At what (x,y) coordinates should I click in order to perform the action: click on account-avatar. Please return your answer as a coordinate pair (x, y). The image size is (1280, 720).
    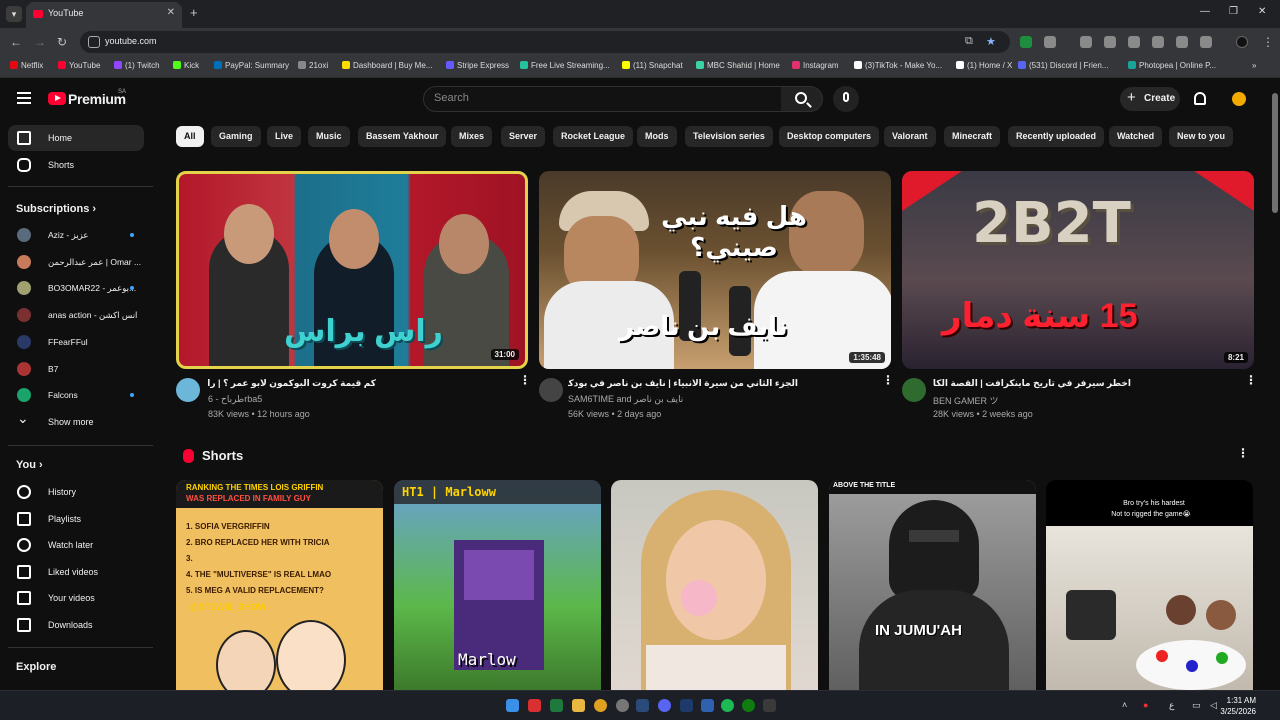
    Looking at the image, I should click on (1239, 99).